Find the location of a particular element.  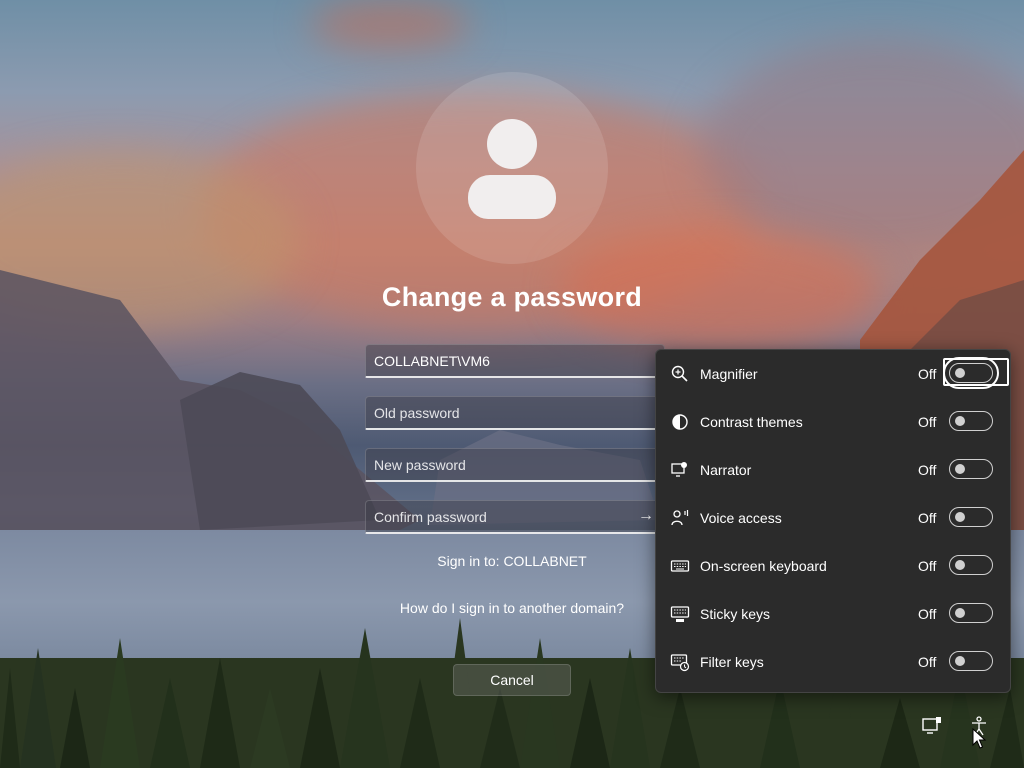

accessibility-item-label: Filter keys is located at coordinates (732, 662).